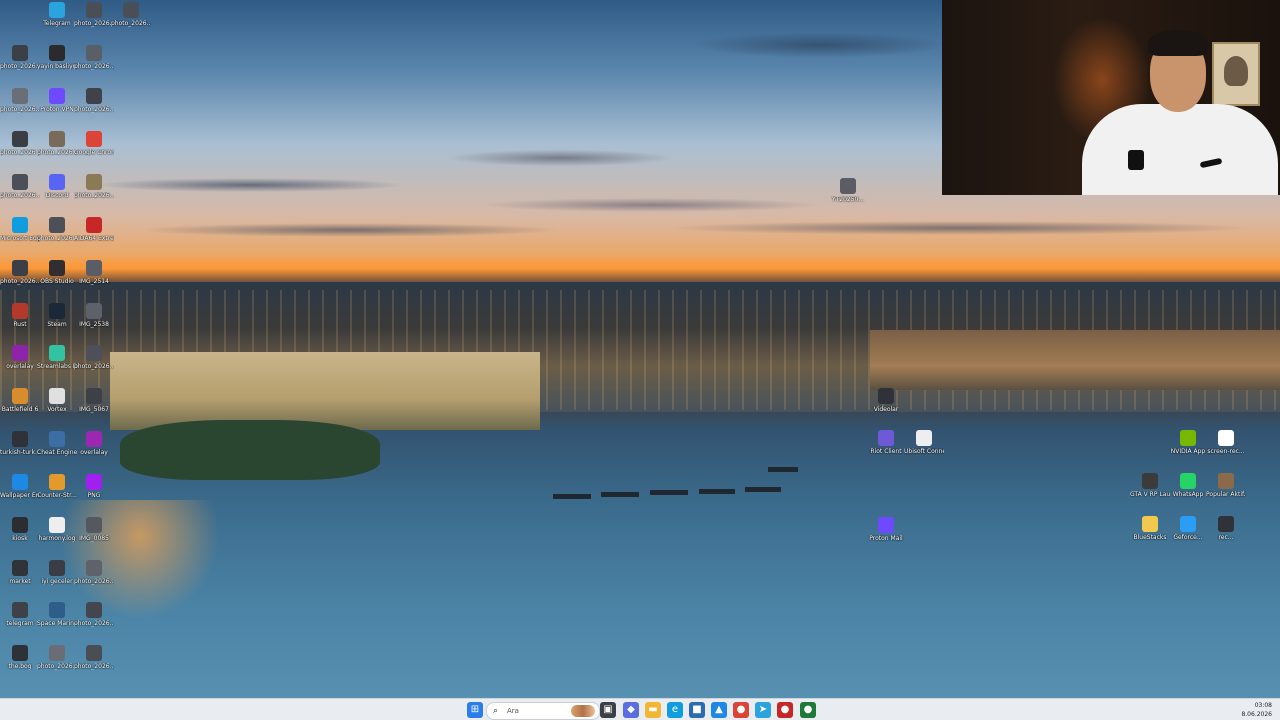 This screenshot has width=1280, height=720. What do you see at coordinates (924, 442) in the screenshot?
I see `desktop-icon: Ubisoft Connect` at bounding box center [924, 442].